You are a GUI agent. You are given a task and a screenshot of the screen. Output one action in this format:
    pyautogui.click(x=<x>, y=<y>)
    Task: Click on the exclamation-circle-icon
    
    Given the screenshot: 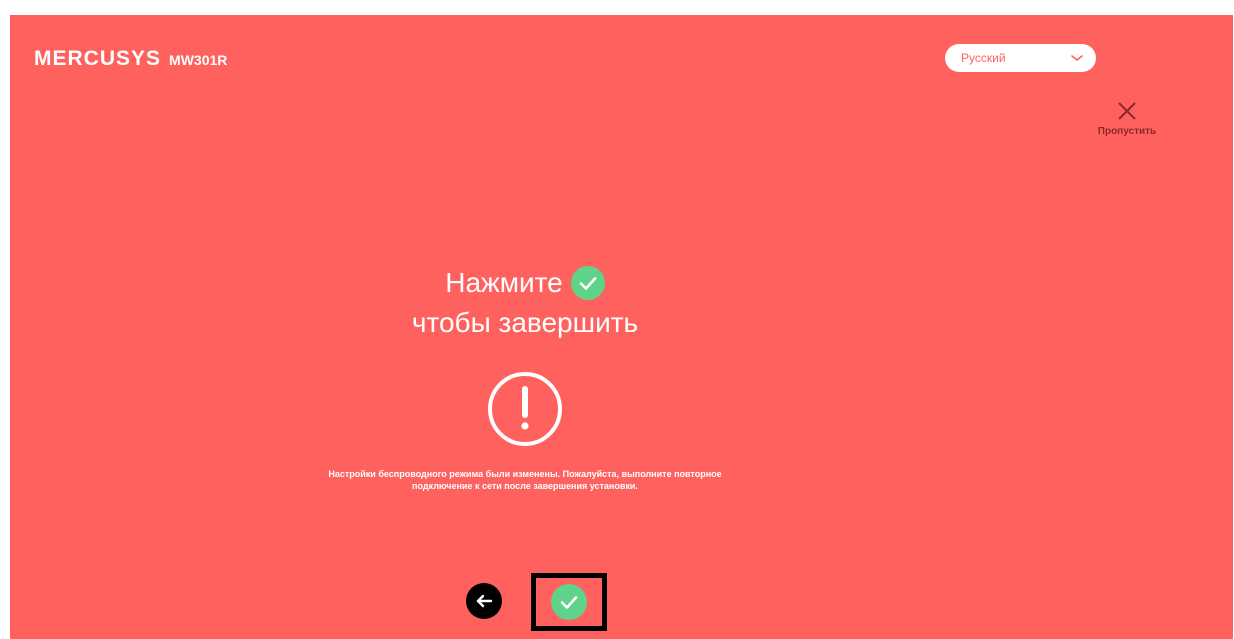 What is the action you would take?
    pyautogui.click(x=525, y=409)
    